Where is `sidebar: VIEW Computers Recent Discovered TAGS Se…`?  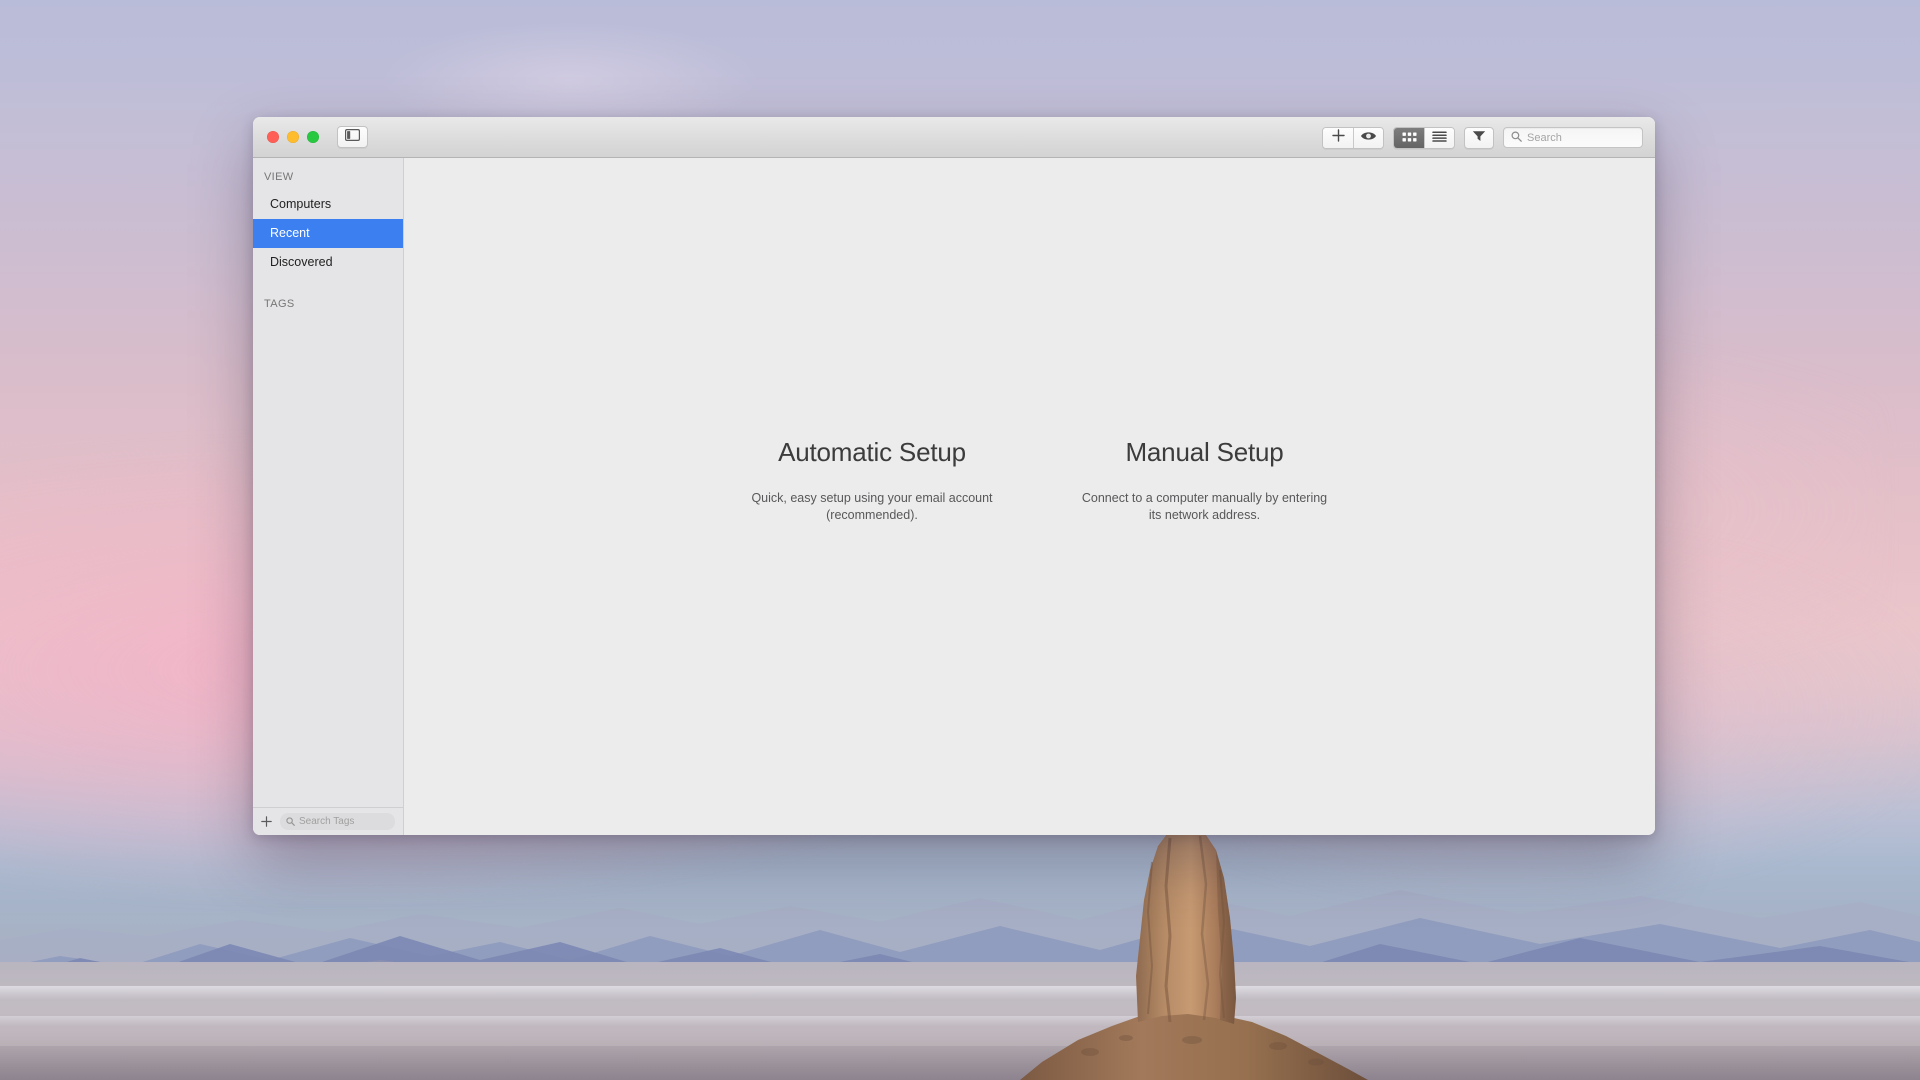
sidebar: VIEW Computers Recent Discovered TAGS Se… is located at coordinates (328, 496).